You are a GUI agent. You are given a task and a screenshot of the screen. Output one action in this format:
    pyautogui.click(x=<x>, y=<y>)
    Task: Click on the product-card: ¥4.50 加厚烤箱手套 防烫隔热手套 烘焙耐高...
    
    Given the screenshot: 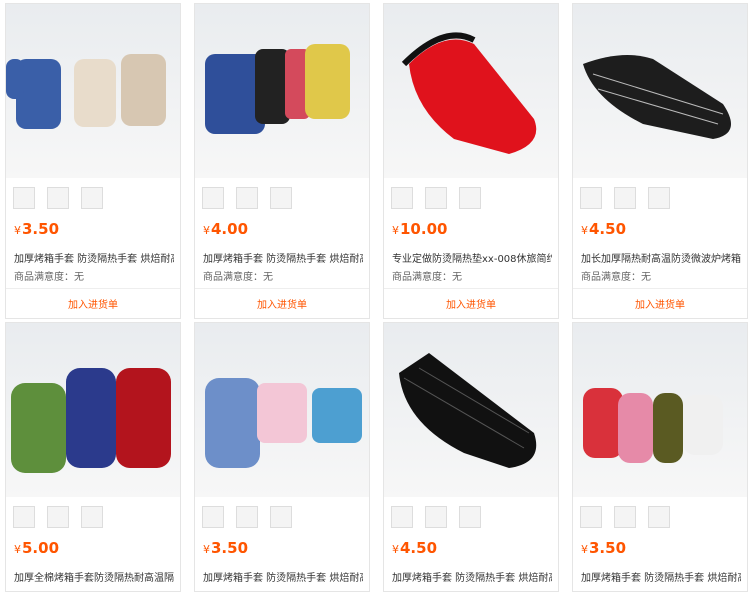 What is the action you would take?
    pyautogui.click(x=471, y=457)
    